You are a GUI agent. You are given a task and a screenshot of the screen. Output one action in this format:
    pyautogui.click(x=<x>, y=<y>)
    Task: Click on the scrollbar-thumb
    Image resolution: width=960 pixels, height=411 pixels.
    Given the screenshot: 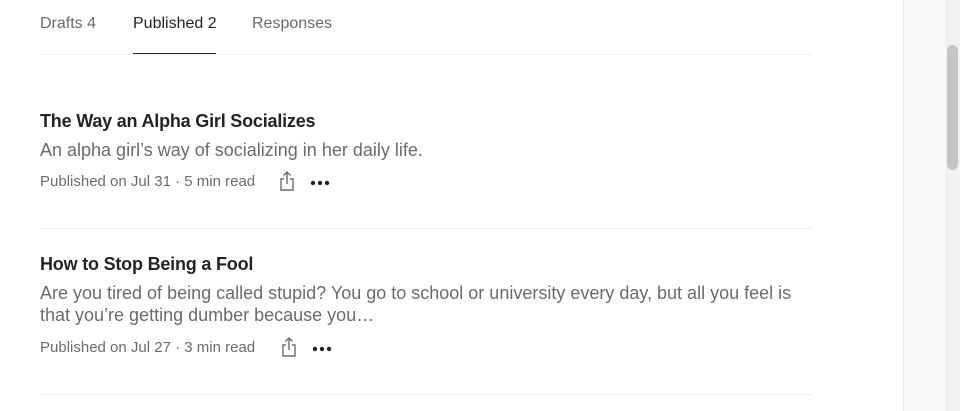 What is the action you would take?
    pyautogui.click(x=952, y=107)
    